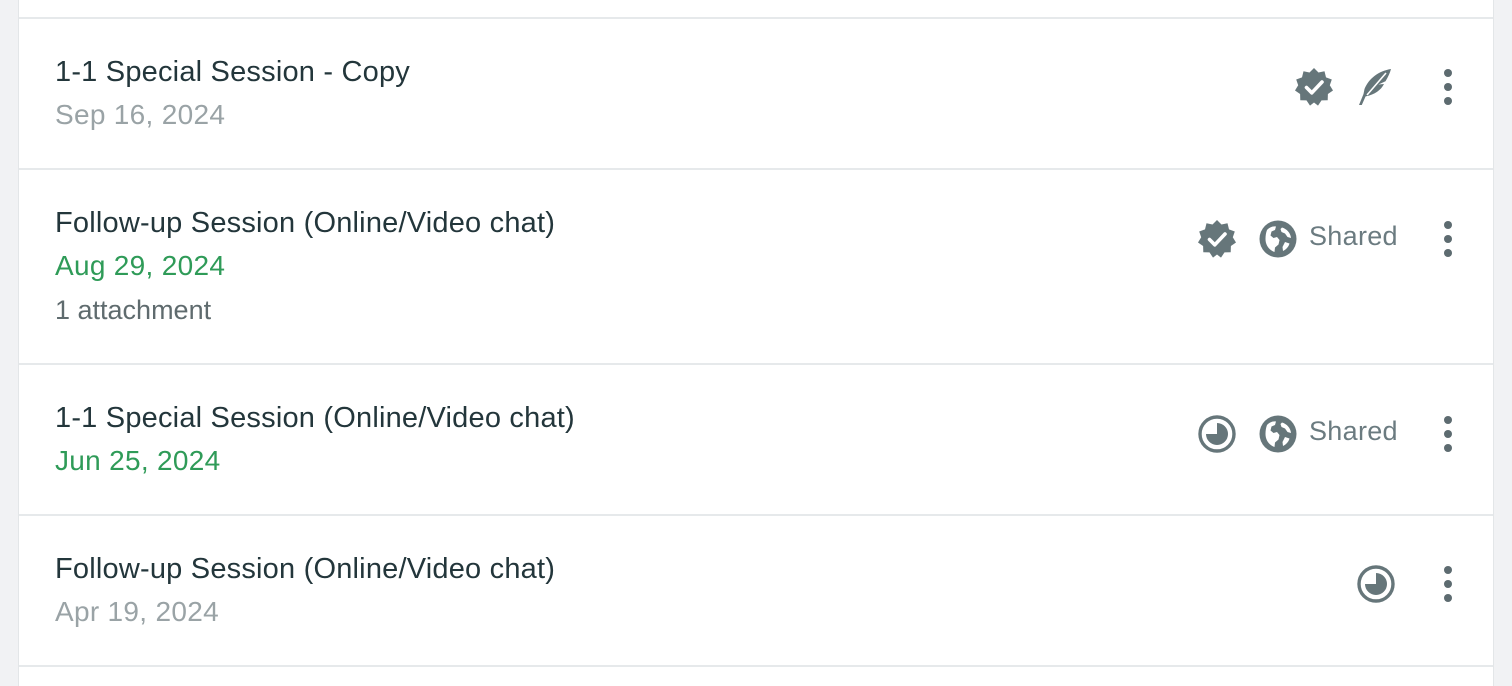 The width and height of the screenshot is (1512, 686). I want to click on session-date: Apr 19, 2024, so click(137, 611).